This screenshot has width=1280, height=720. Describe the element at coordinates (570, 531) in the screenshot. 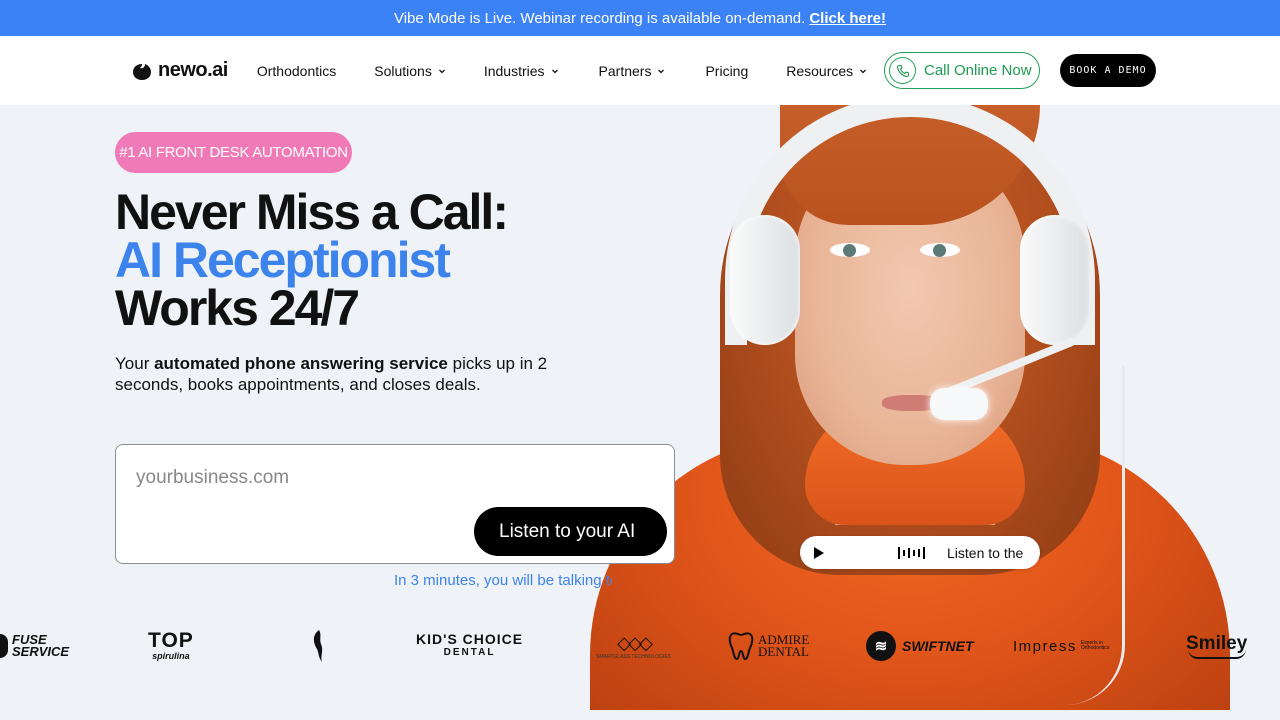

I see `listen-to-ai-button: Listen to your AI` at that location.